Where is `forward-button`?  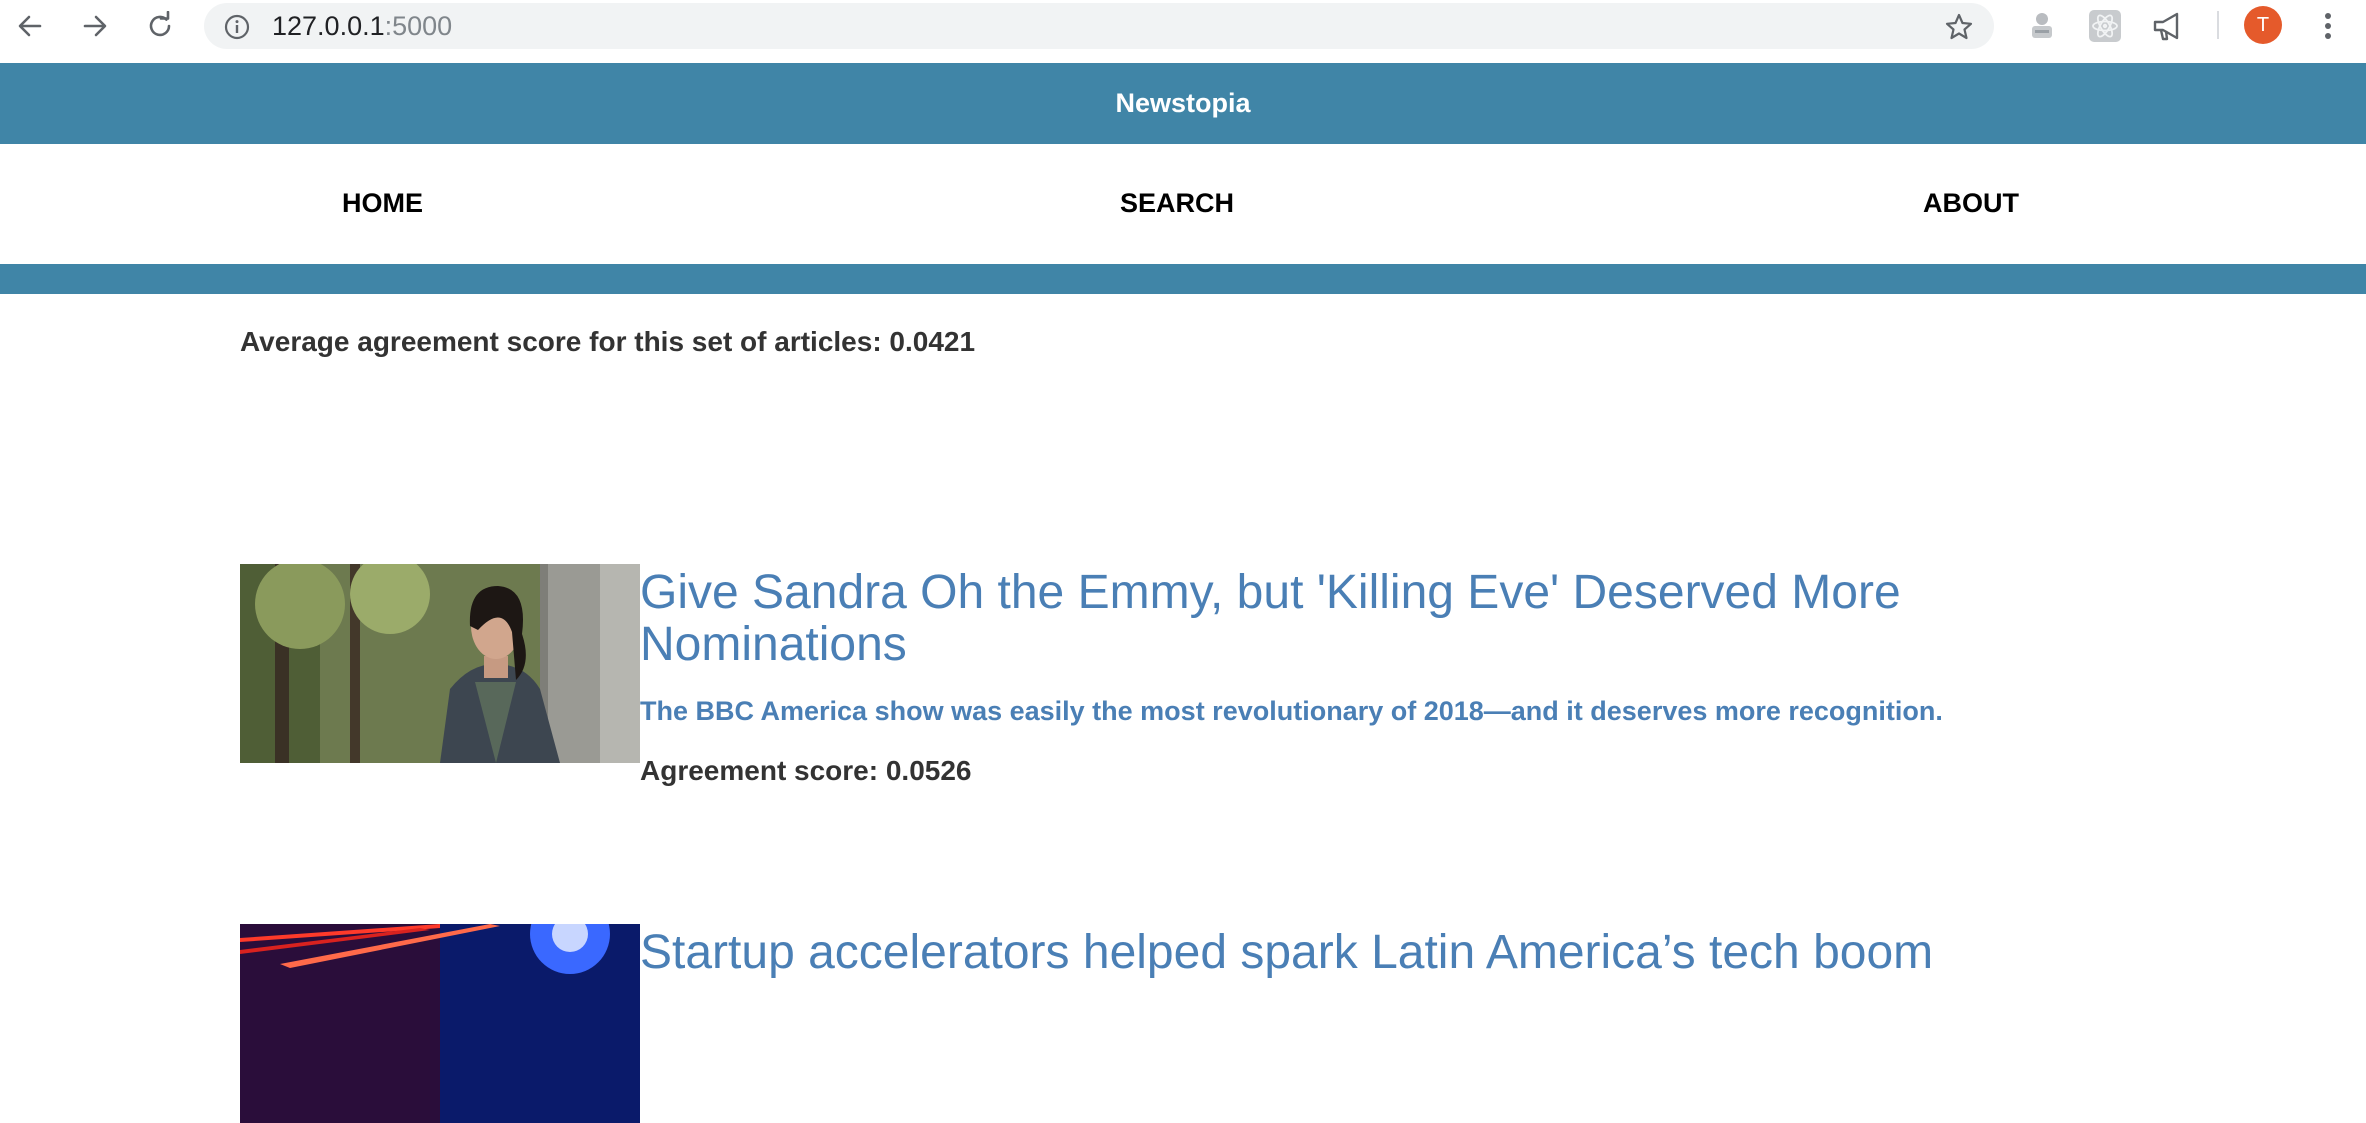
forward-button is located at coordinates (95, 26).